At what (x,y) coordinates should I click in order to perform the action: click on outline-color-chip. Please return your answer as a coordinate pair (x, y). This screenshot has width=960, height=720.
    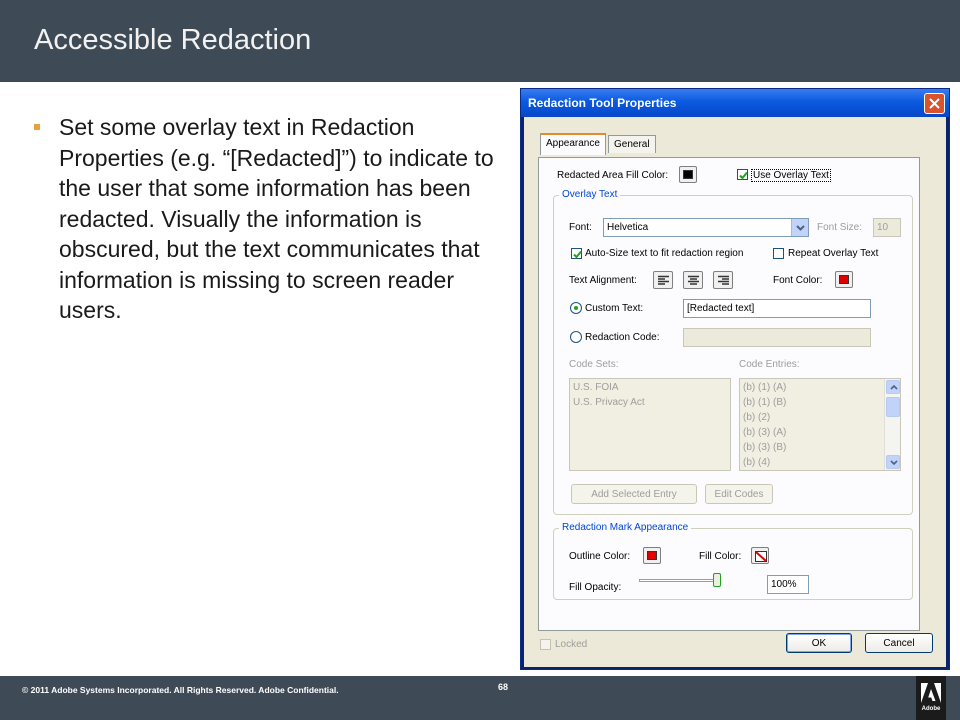
    Looking at the image, I should click on (652, 555).